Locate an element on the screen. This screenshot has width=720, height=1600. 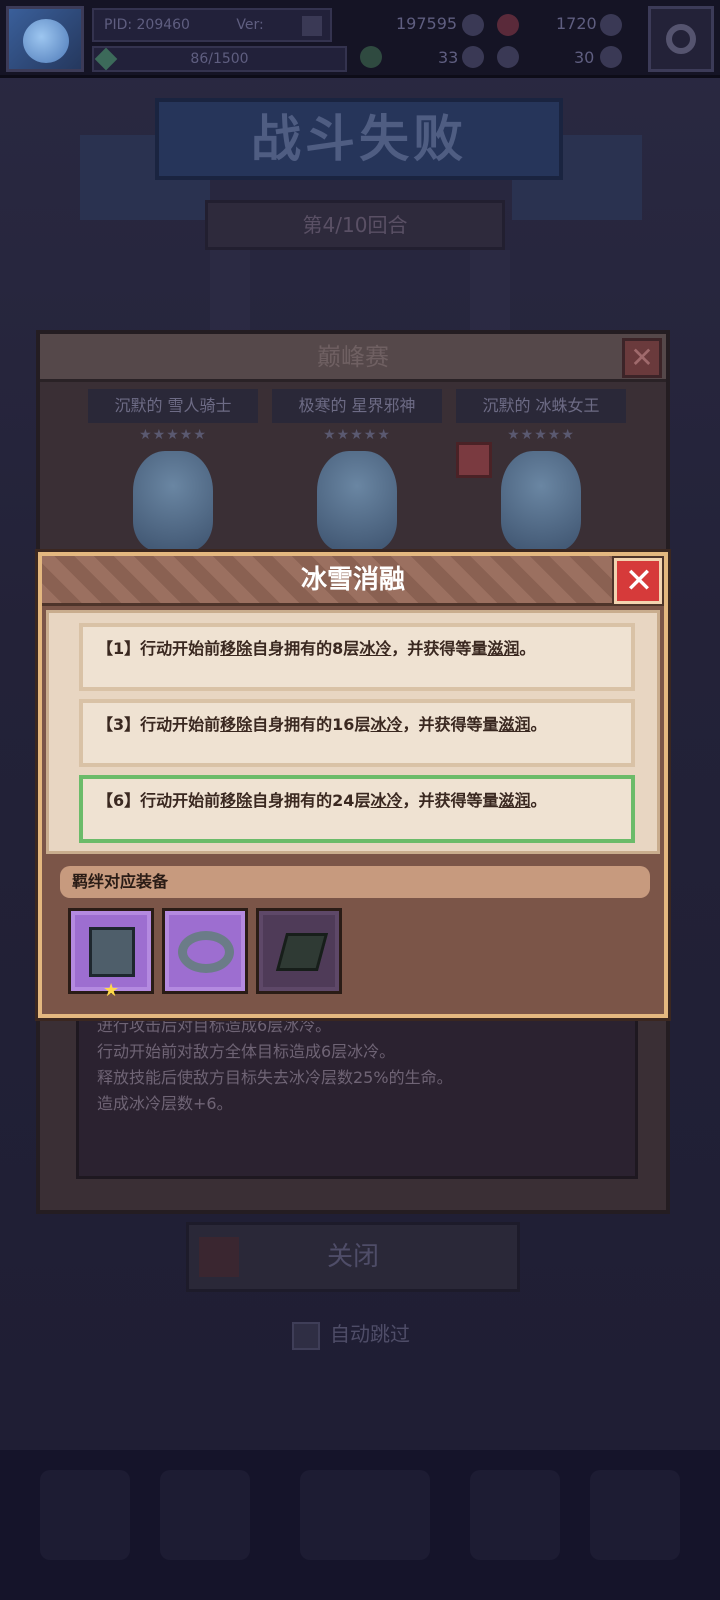
tier-level: 【6】 is located at coordinates (119, 800).